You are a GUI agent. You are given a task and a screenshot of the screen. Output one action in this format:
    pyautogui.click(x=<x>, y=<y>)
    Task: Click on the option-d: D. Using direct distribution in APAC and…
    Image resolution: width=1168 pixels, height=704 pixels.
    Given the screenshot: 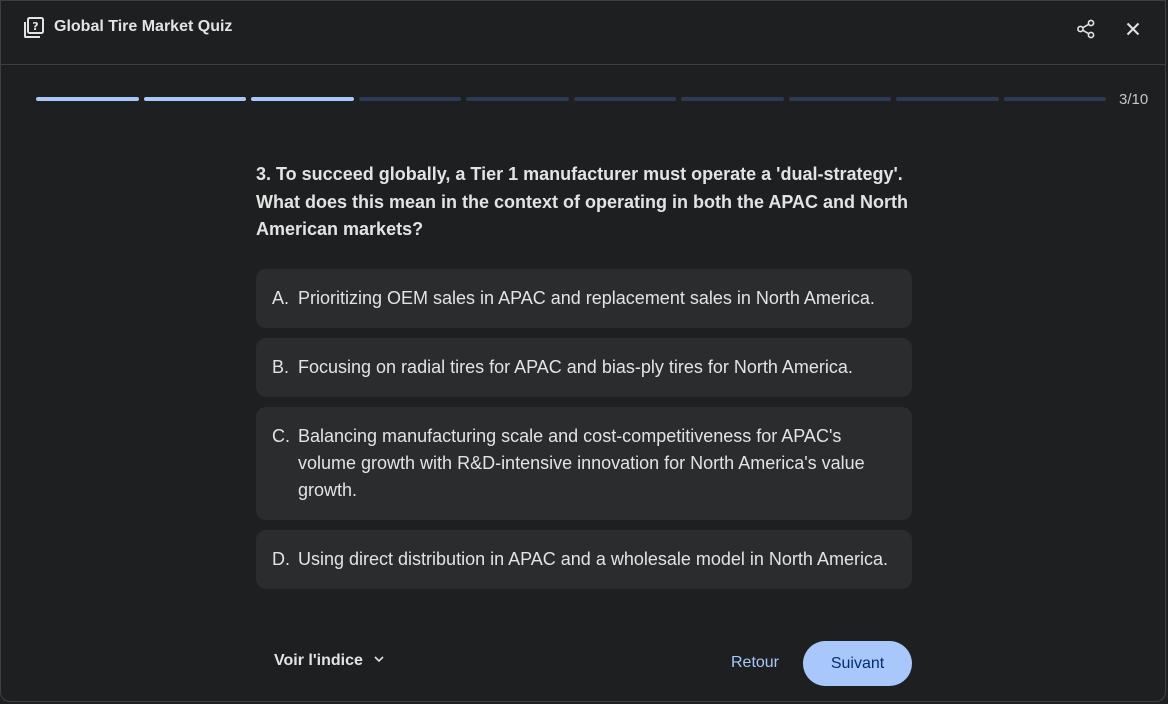 What is the action you would take?
    pyautogui.click(x=584, y=559)
    